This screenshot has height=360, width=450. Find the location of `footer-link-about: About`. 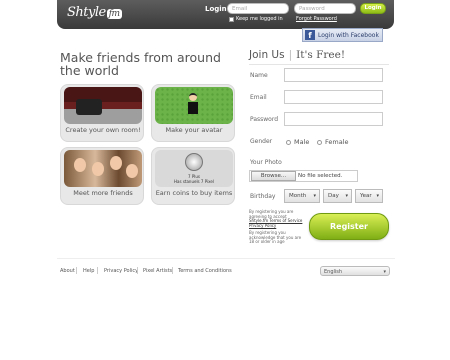

footer-link-about: About is located at coordinates (67, 271).